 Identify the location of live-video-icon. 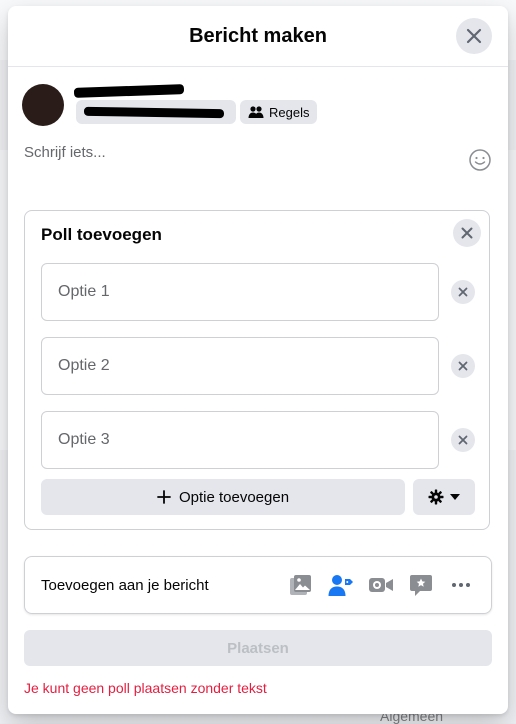
(381, 585).